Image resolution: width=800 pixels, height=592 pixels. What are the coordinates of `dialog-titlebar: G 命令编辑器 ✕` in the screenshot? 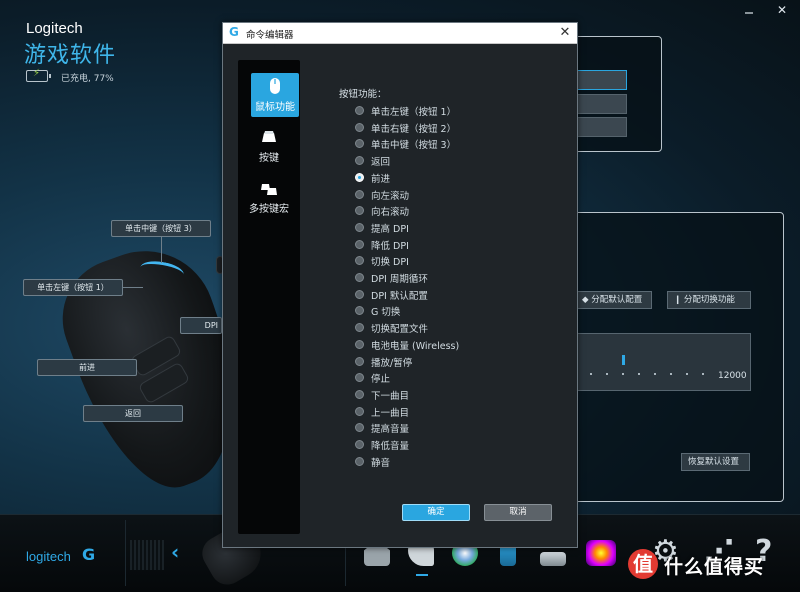 It's located at (400, 33).